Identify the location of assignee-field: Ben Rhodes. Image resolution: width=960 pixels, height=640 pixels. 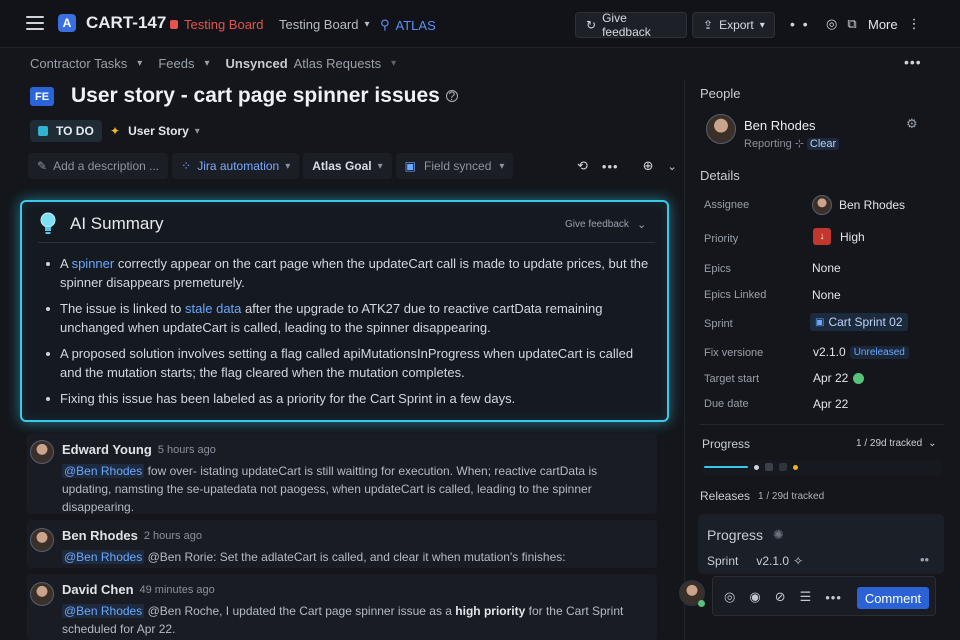
(858, 205).